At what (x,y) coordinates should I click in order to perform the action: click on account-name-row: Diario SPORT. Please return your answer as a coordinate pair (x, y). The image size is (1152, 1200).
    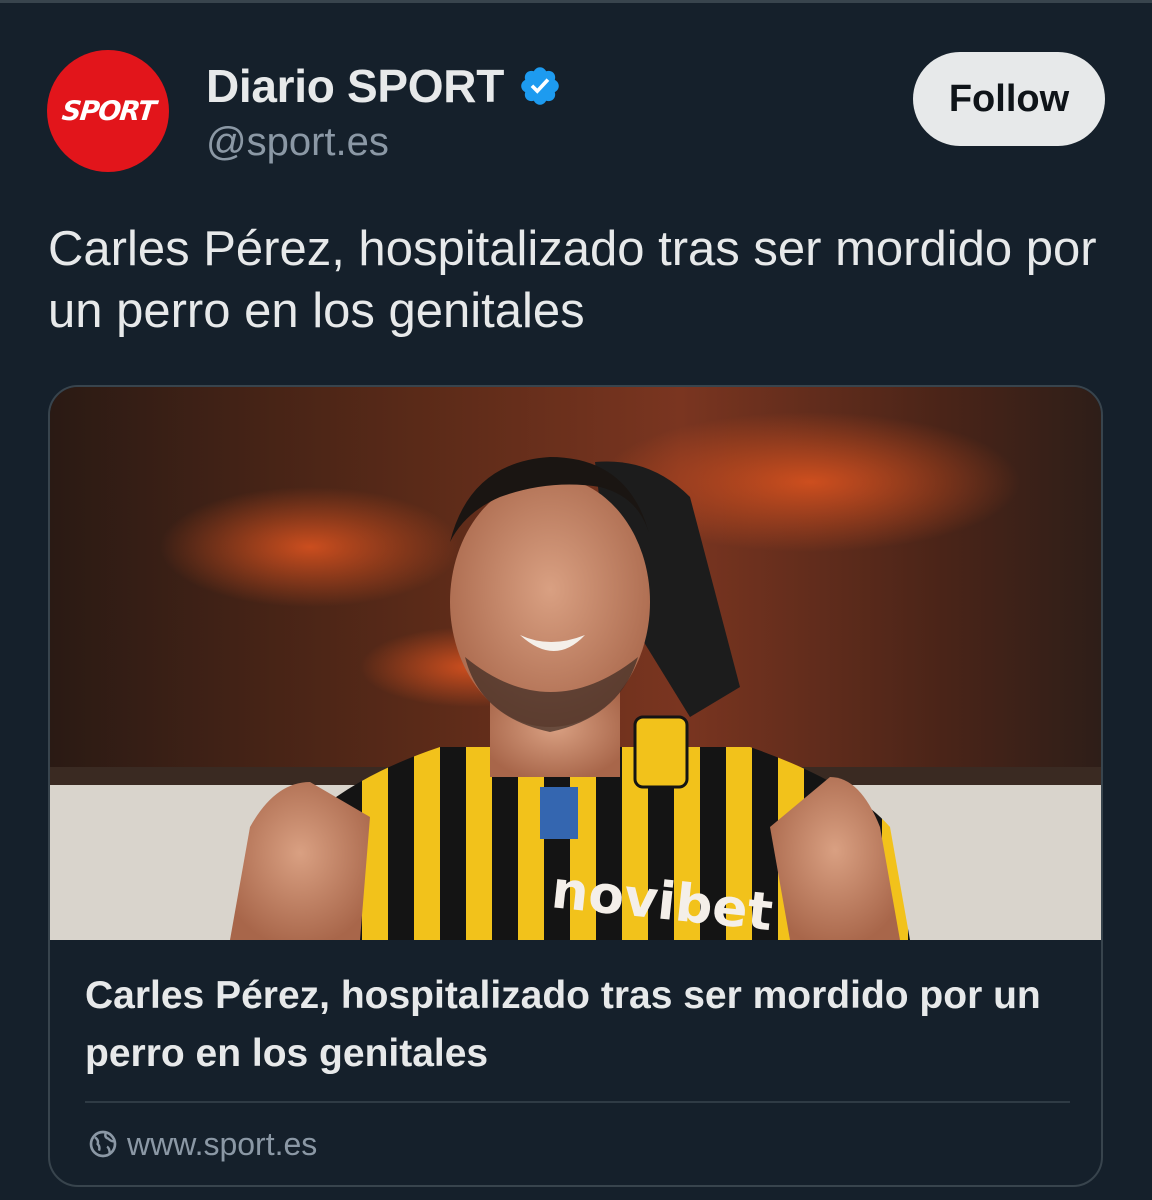
    Looking at the image, I should click on (384, 86).